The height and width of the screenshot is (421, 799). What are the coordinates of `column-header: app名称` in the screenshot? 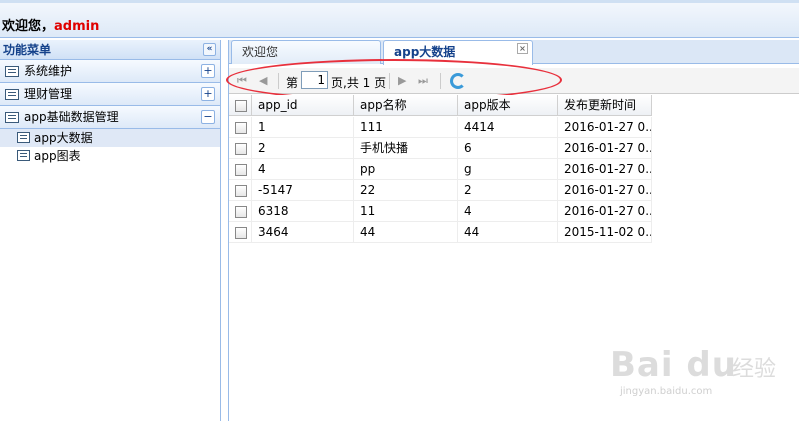 It's located at (406, 105).